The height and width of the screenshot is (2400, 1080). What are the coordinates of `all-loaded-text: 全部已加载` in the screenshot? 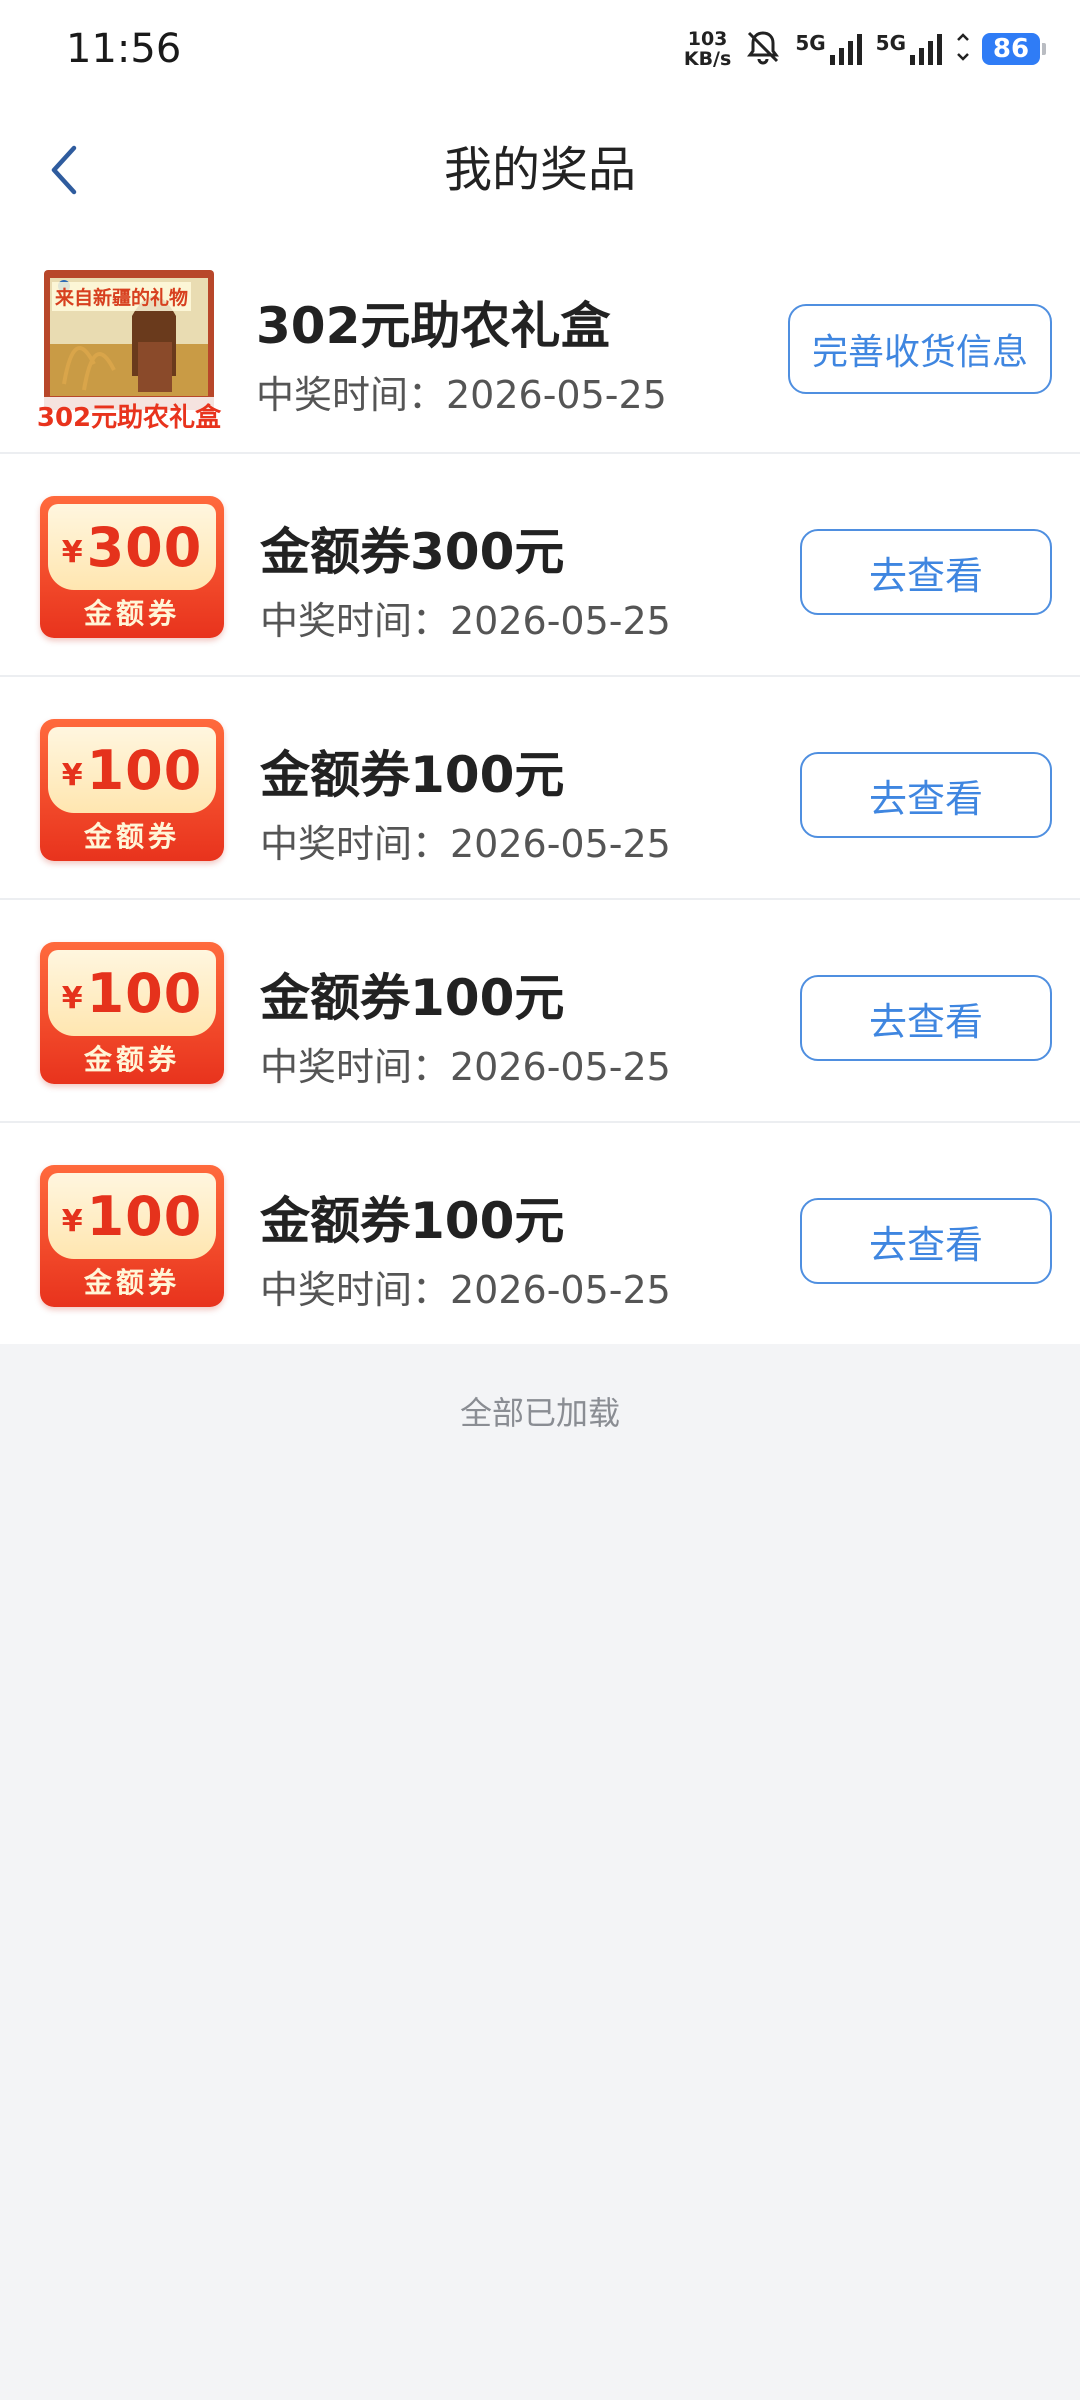 It's located at (539, 1413).